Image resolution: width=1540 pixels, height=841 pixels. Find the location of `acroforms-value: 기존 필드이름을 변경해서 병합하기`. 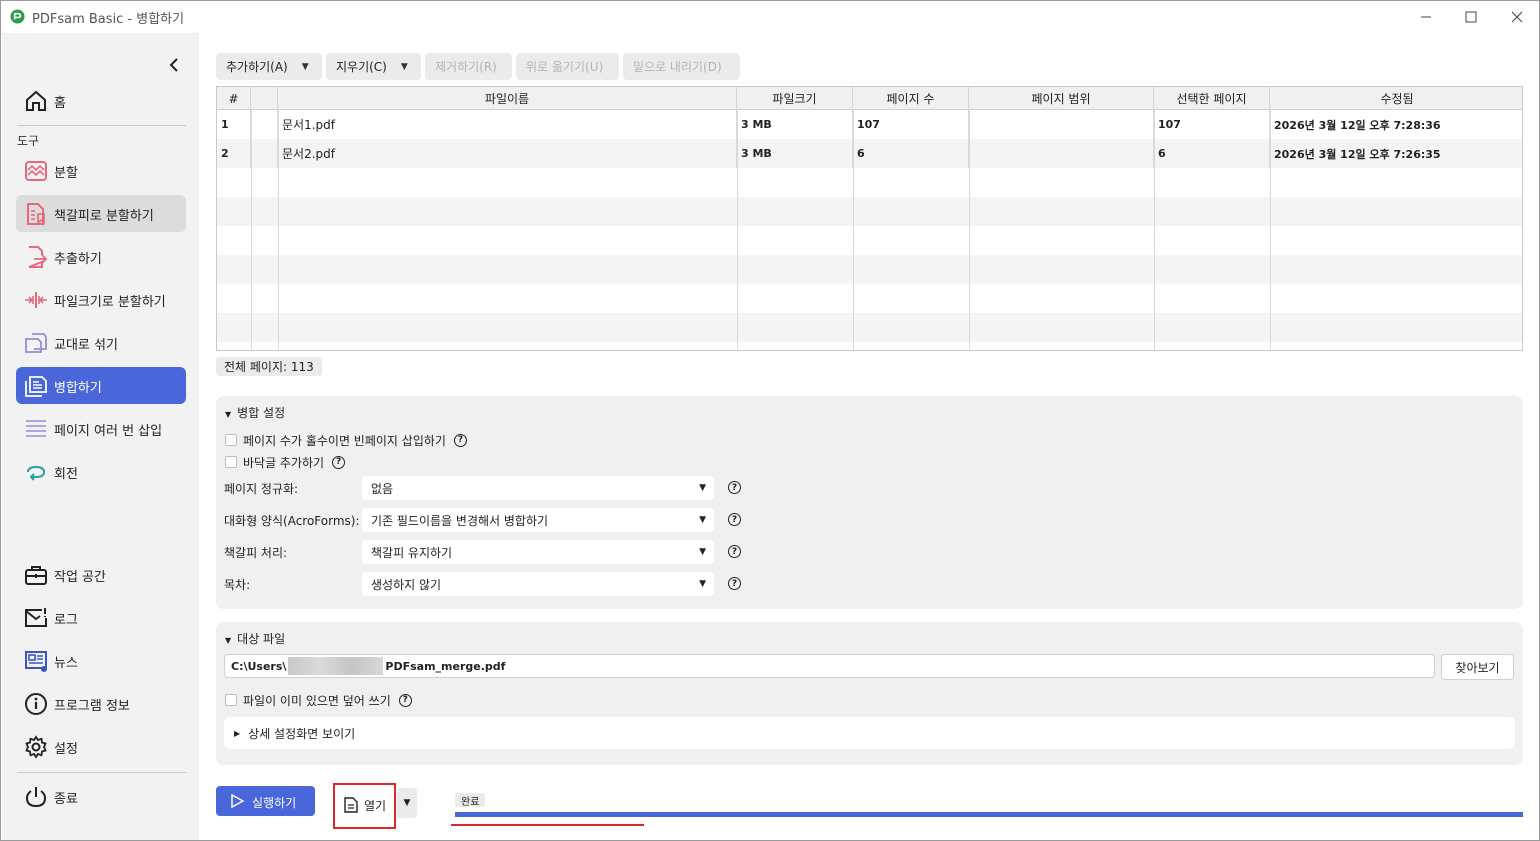

acroforms-value: 기존 필드이름을 변경해서 병합하기 is located at coordinates (460, 520).